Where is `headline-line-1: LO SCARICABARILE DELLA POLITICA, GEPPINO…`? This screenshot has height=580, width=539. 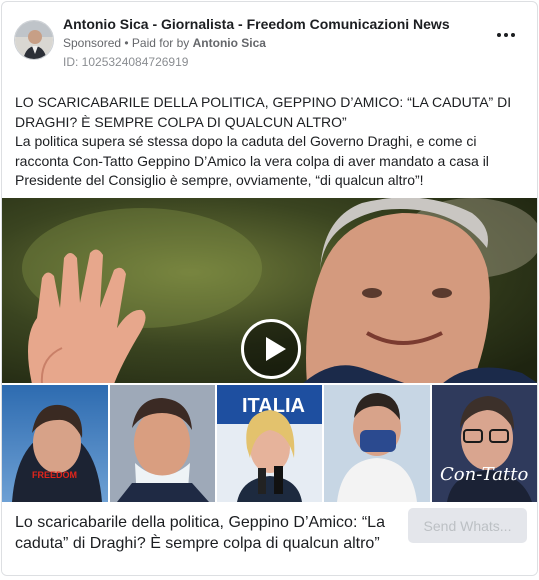
headline-line-1: LO SCARICABARILE DELLA POLITICA, GEPPINO… is located at coordinates (263, 102).